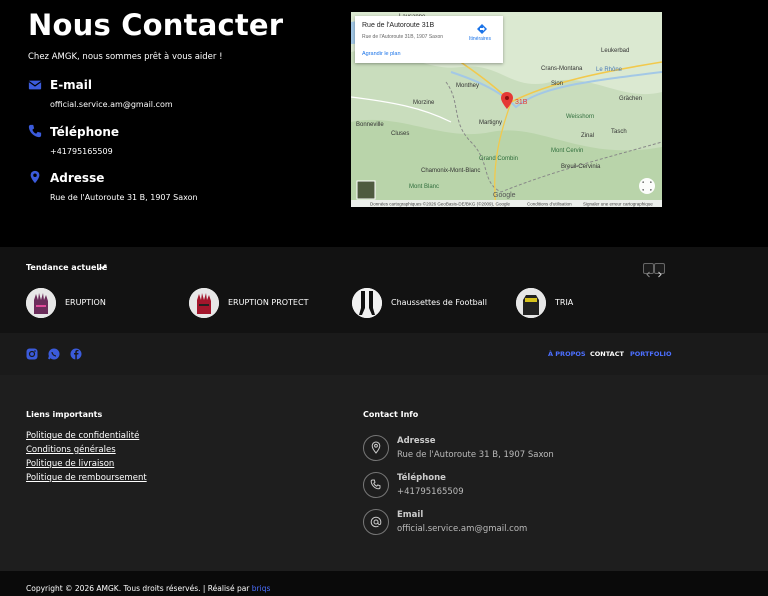 The image size is (768, 596). Describe the element at coordinates (587, 136) in the screenshot. I see `map-label: Zinal` at that location.